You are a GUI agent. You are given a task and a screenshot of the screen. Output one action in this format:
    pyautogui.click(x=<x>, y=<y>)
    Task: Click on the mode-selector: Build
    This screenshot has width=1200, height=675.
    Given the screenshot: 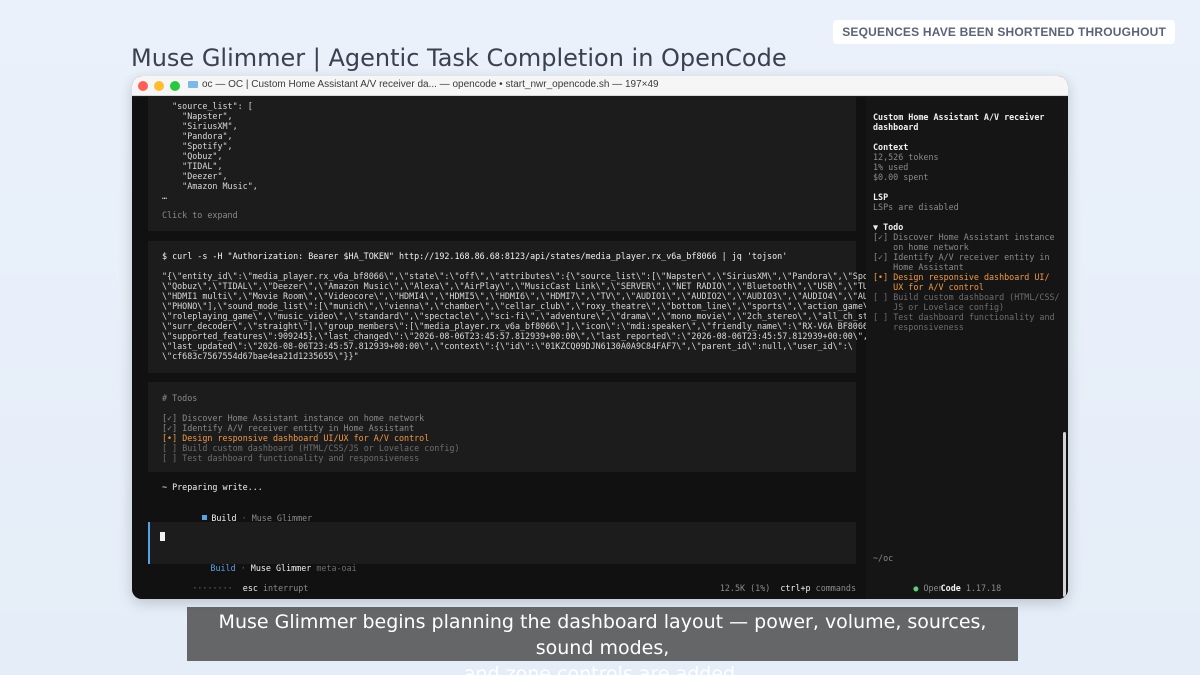 What is the action you would take?
    pyautogui.click(x=222, y=568)
    